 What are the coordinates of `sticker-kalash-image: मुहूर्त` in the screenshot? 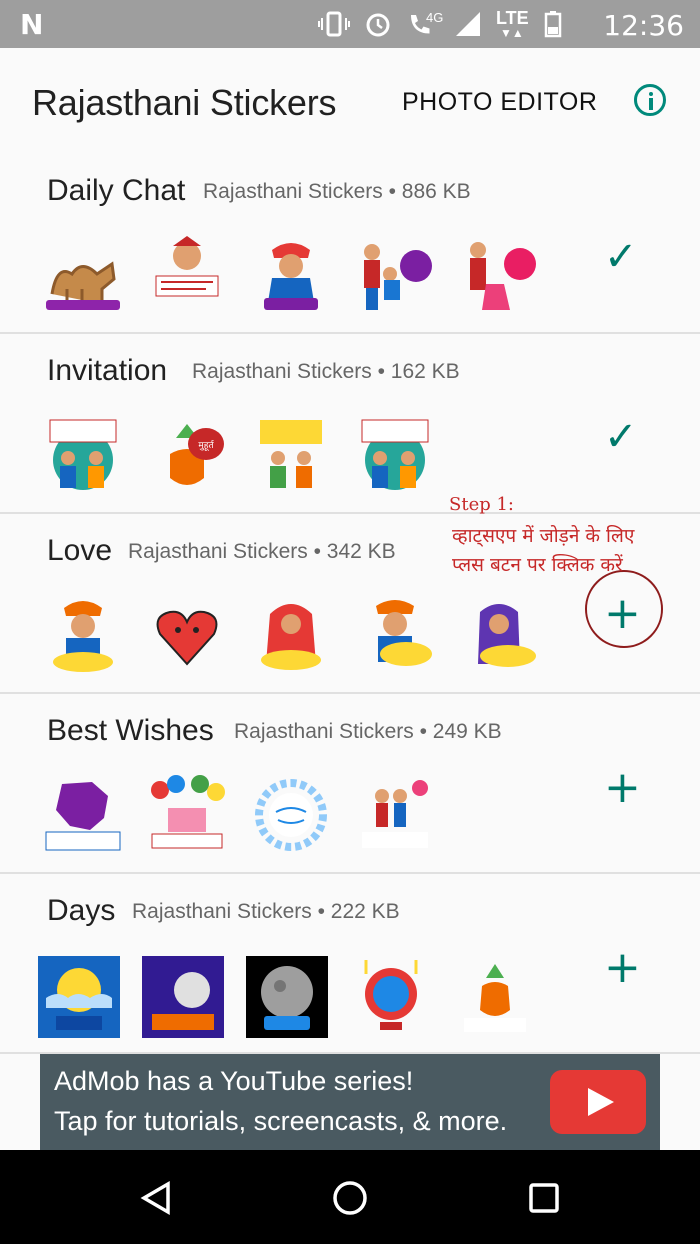 It's located at (197, 454).